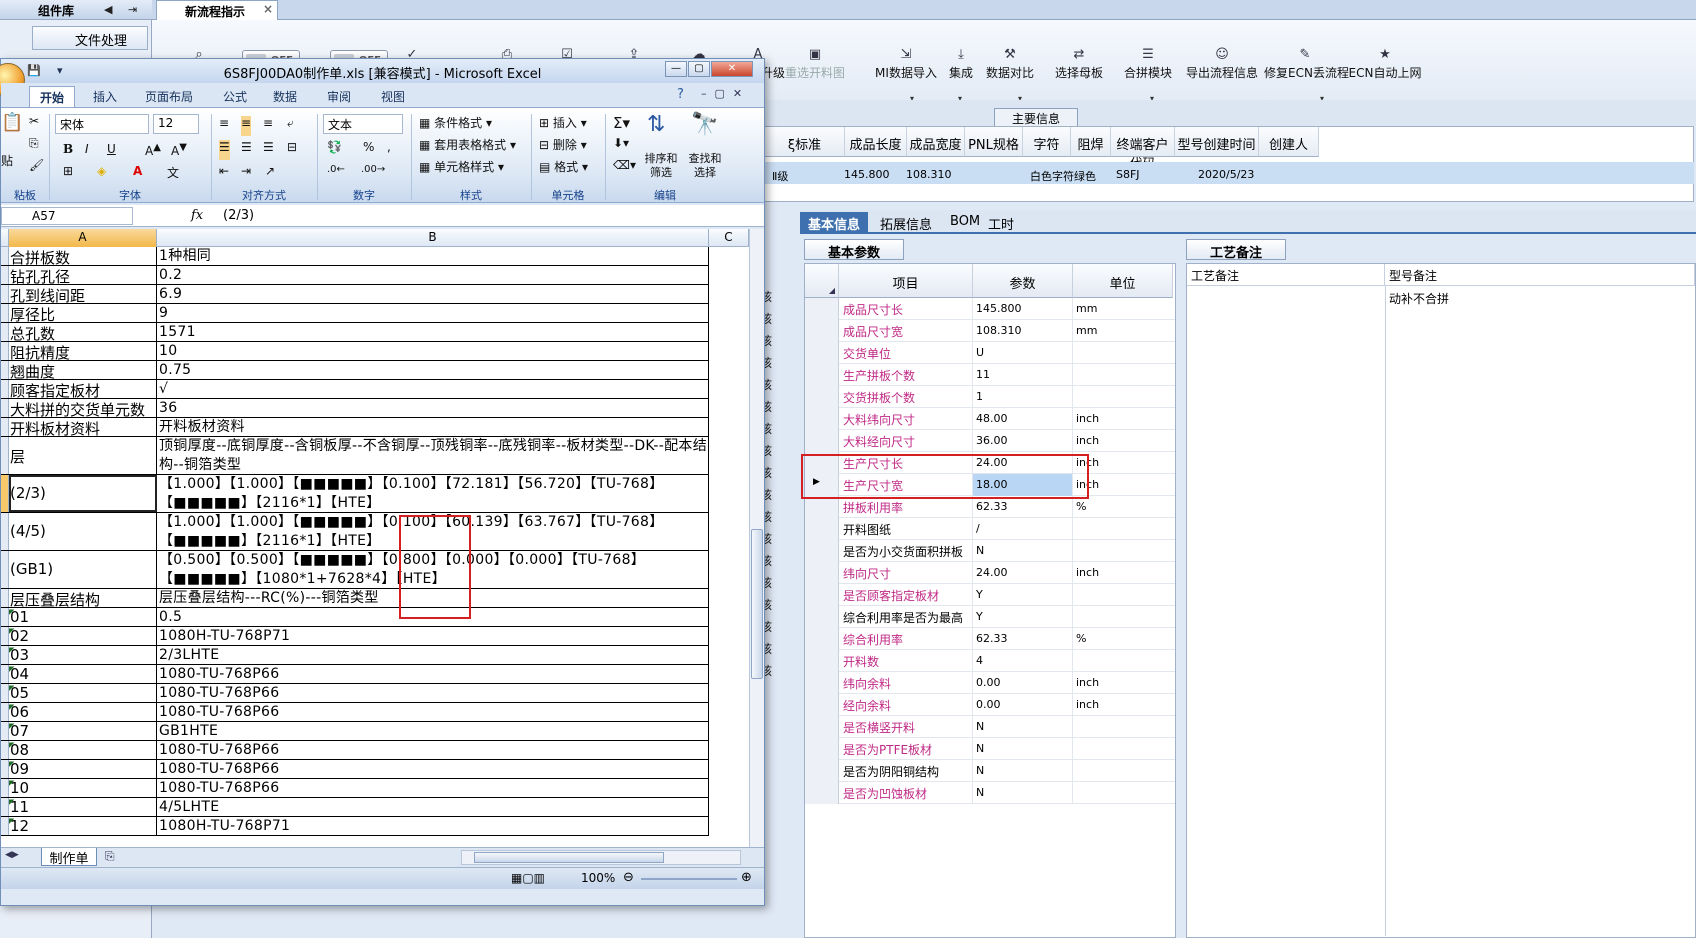 The width and height of the screenshot is (1696, 938). What do you see at coordinates (990, 441) in the screenshot?
I see `param-row: 大料经向尺寸 36.00 inch` at bounding box center [990, 441].